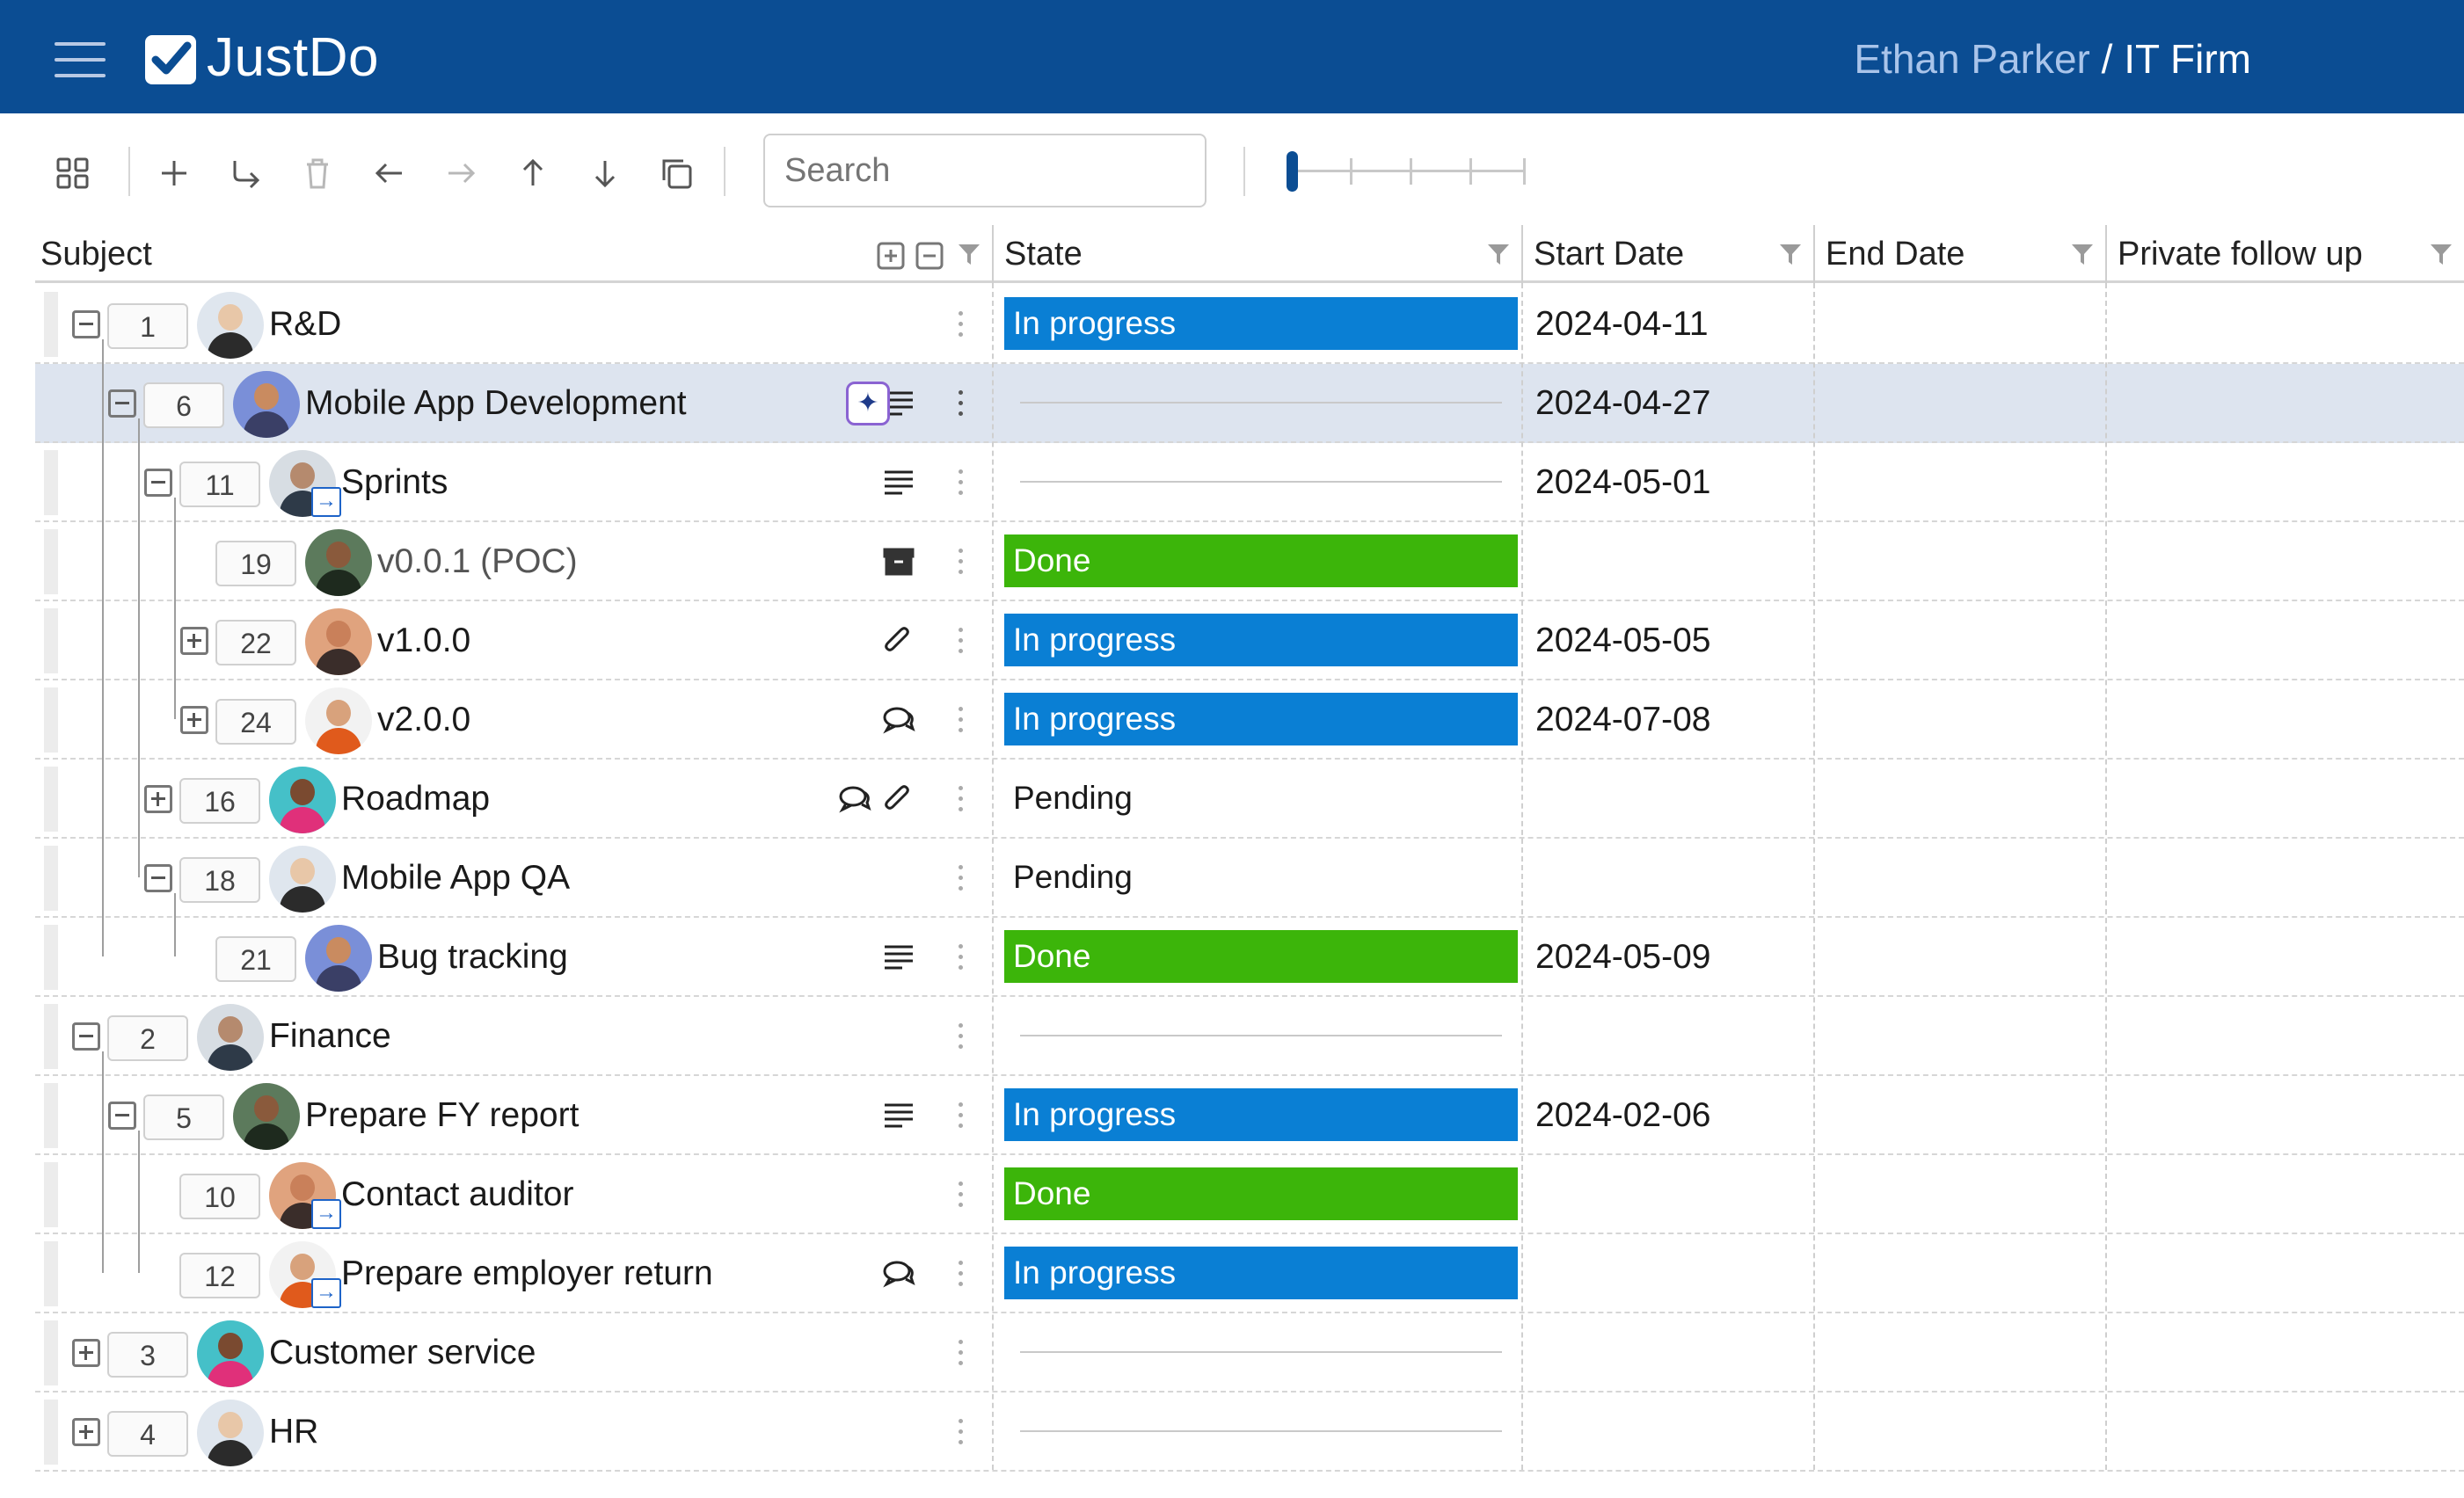 Image resolution: width=2464 pixels, height=1498 pixels. What do you see at coordinates (1623, 641) in the screenshot?
I see `start-date-cell: 2024-05-05` at bounding box center [1623, 641].